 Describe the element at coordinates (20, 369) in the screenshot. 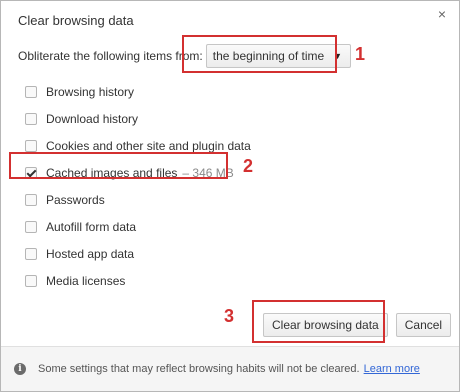

I see `info-icon: i` at that location.